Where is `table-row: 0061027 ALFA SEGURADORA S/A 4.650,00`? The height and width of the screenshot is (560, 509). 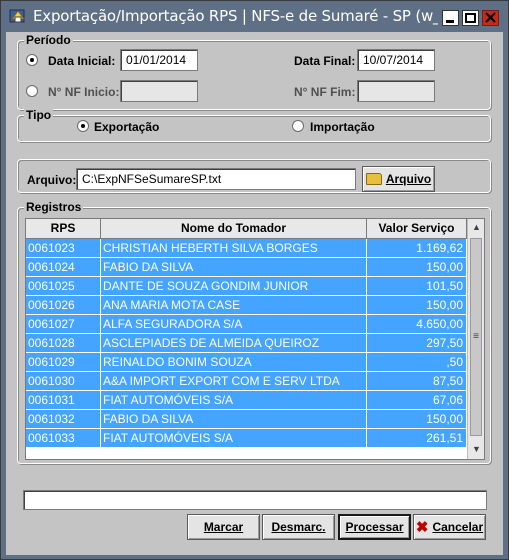
table-row: 0061027 ALFA SEGURADORA S/A 4.650,00 is located at coordinates (246, 324).